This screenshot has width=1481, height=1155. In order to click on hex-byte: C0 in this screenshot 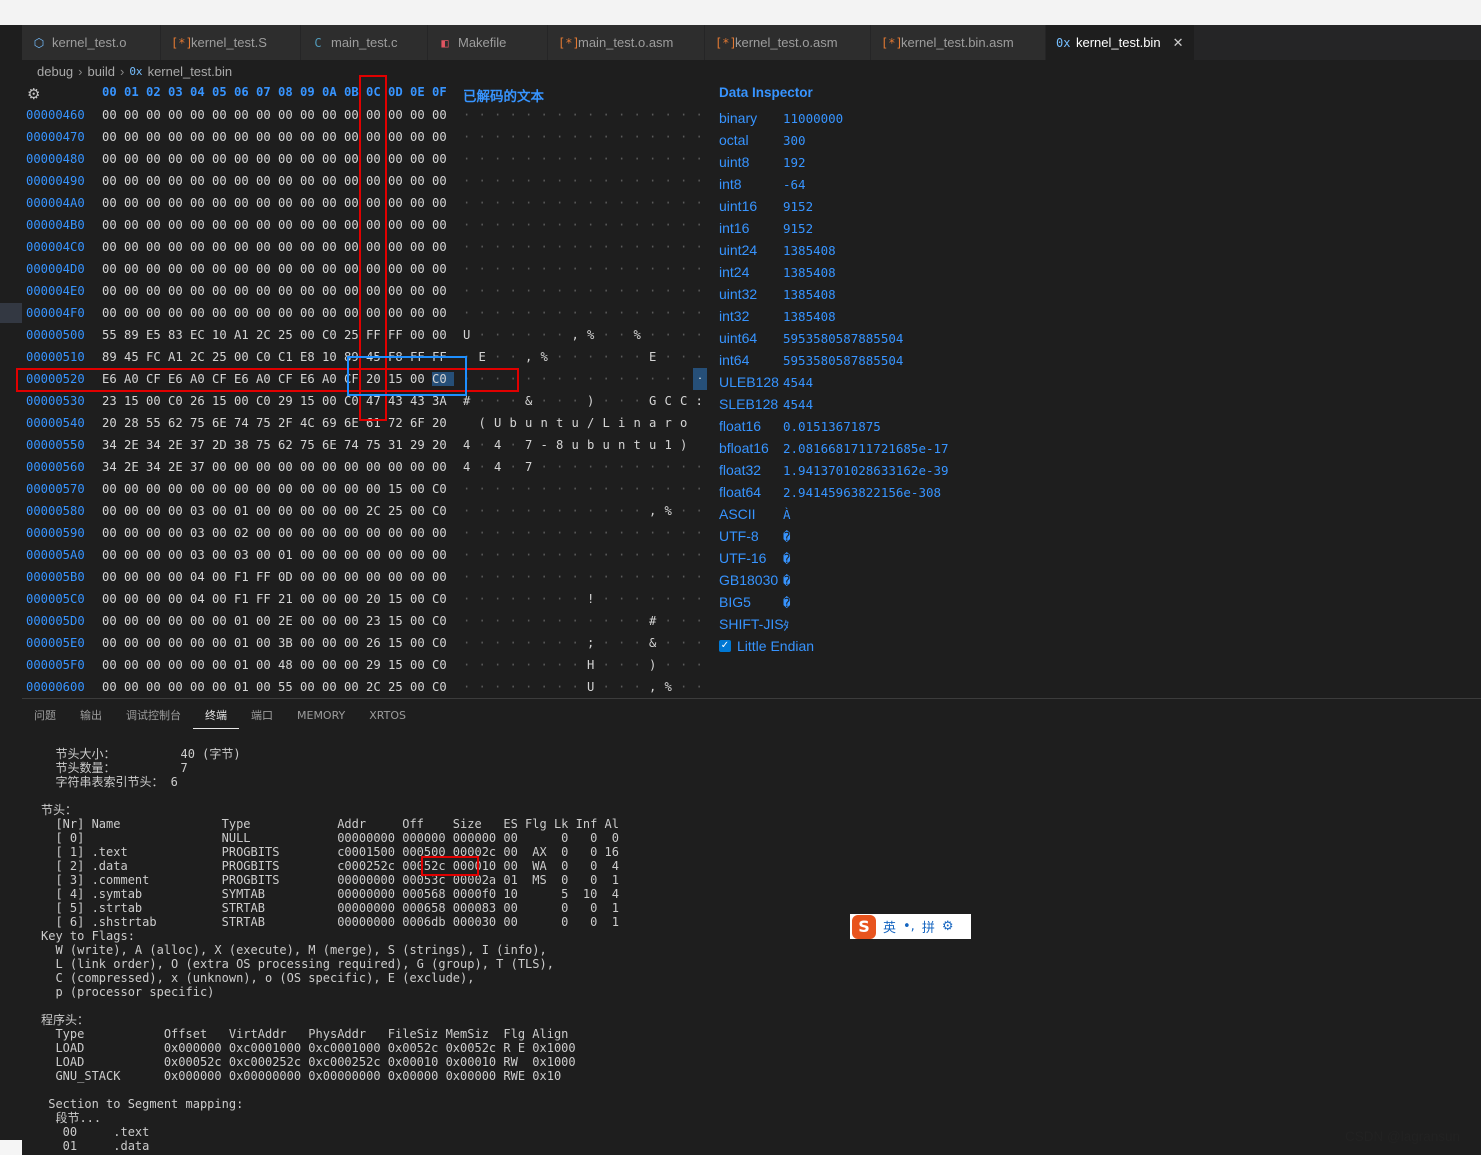, I will do `click(443, 643)`.